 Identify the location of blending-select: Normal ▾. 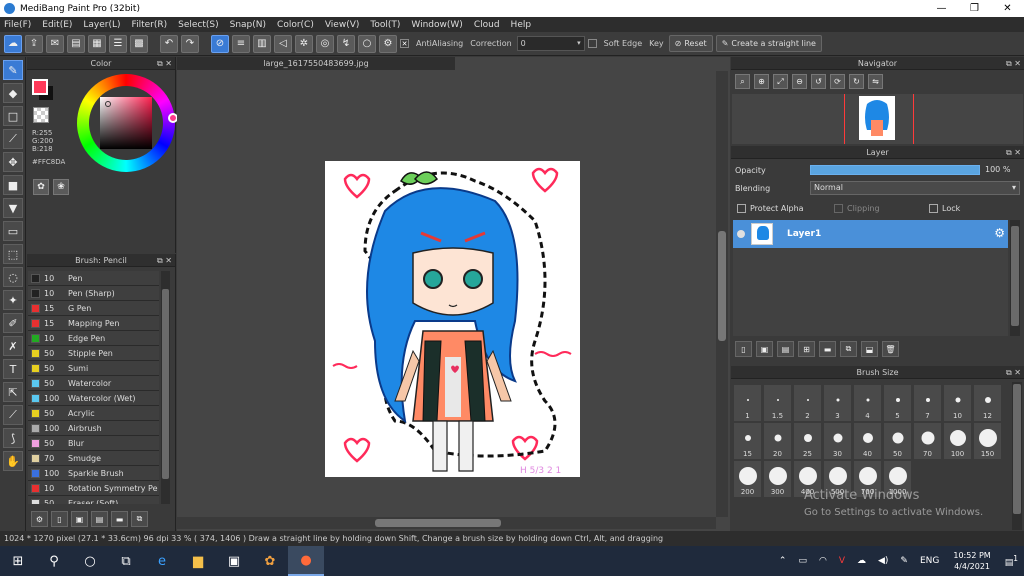
(915, 188).